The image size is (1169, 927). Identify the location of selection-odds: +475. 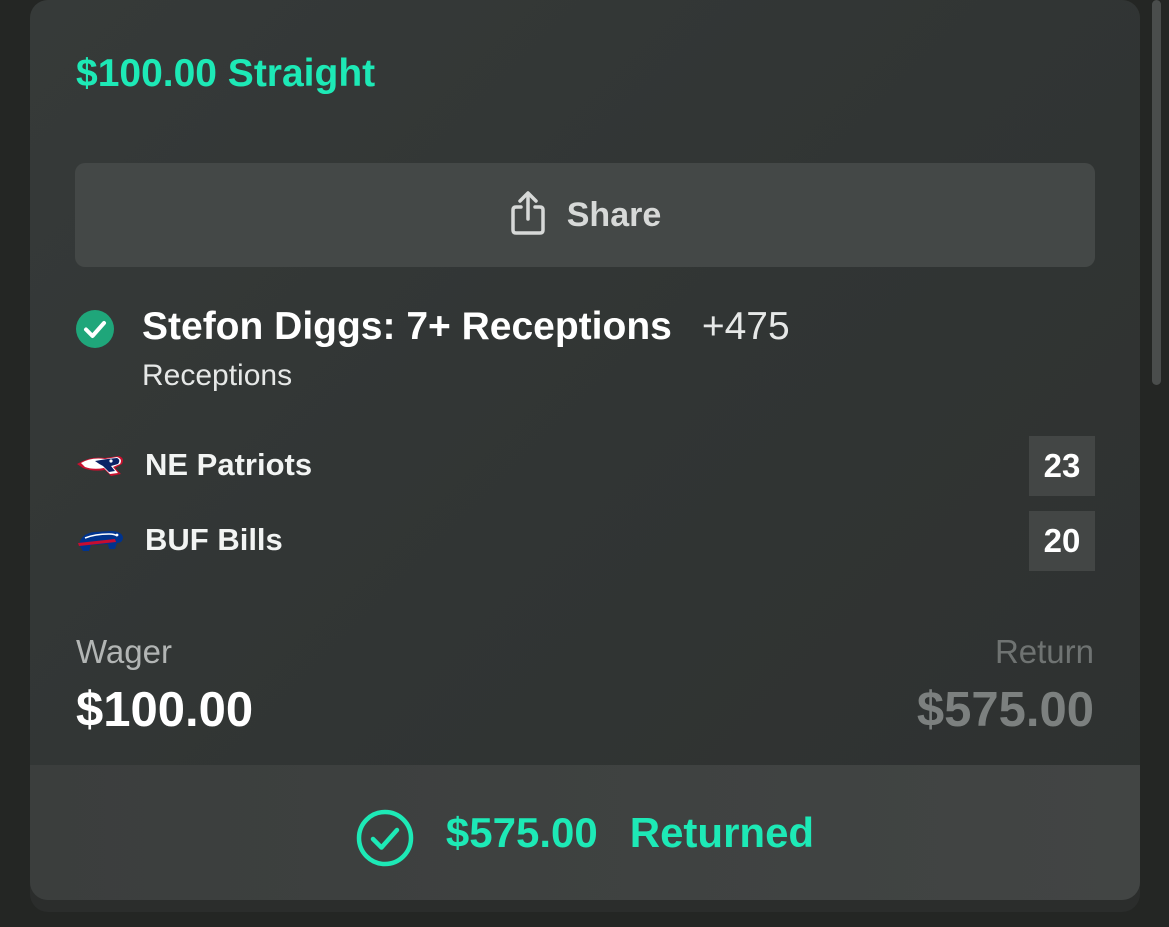
(745, 326).